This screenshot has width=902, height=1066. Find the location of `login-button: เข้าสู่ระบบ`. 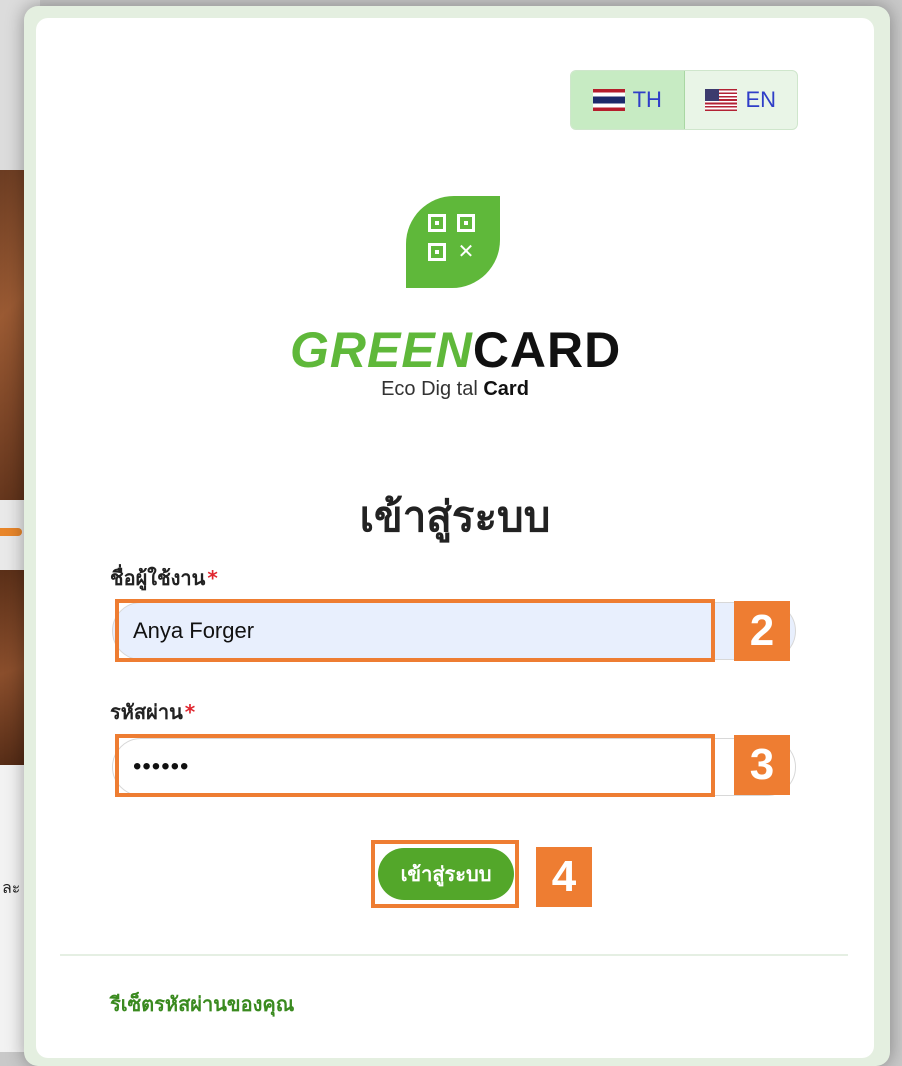

login-button: เข้าสู่ระบบ is located at coordinates (446, 874).